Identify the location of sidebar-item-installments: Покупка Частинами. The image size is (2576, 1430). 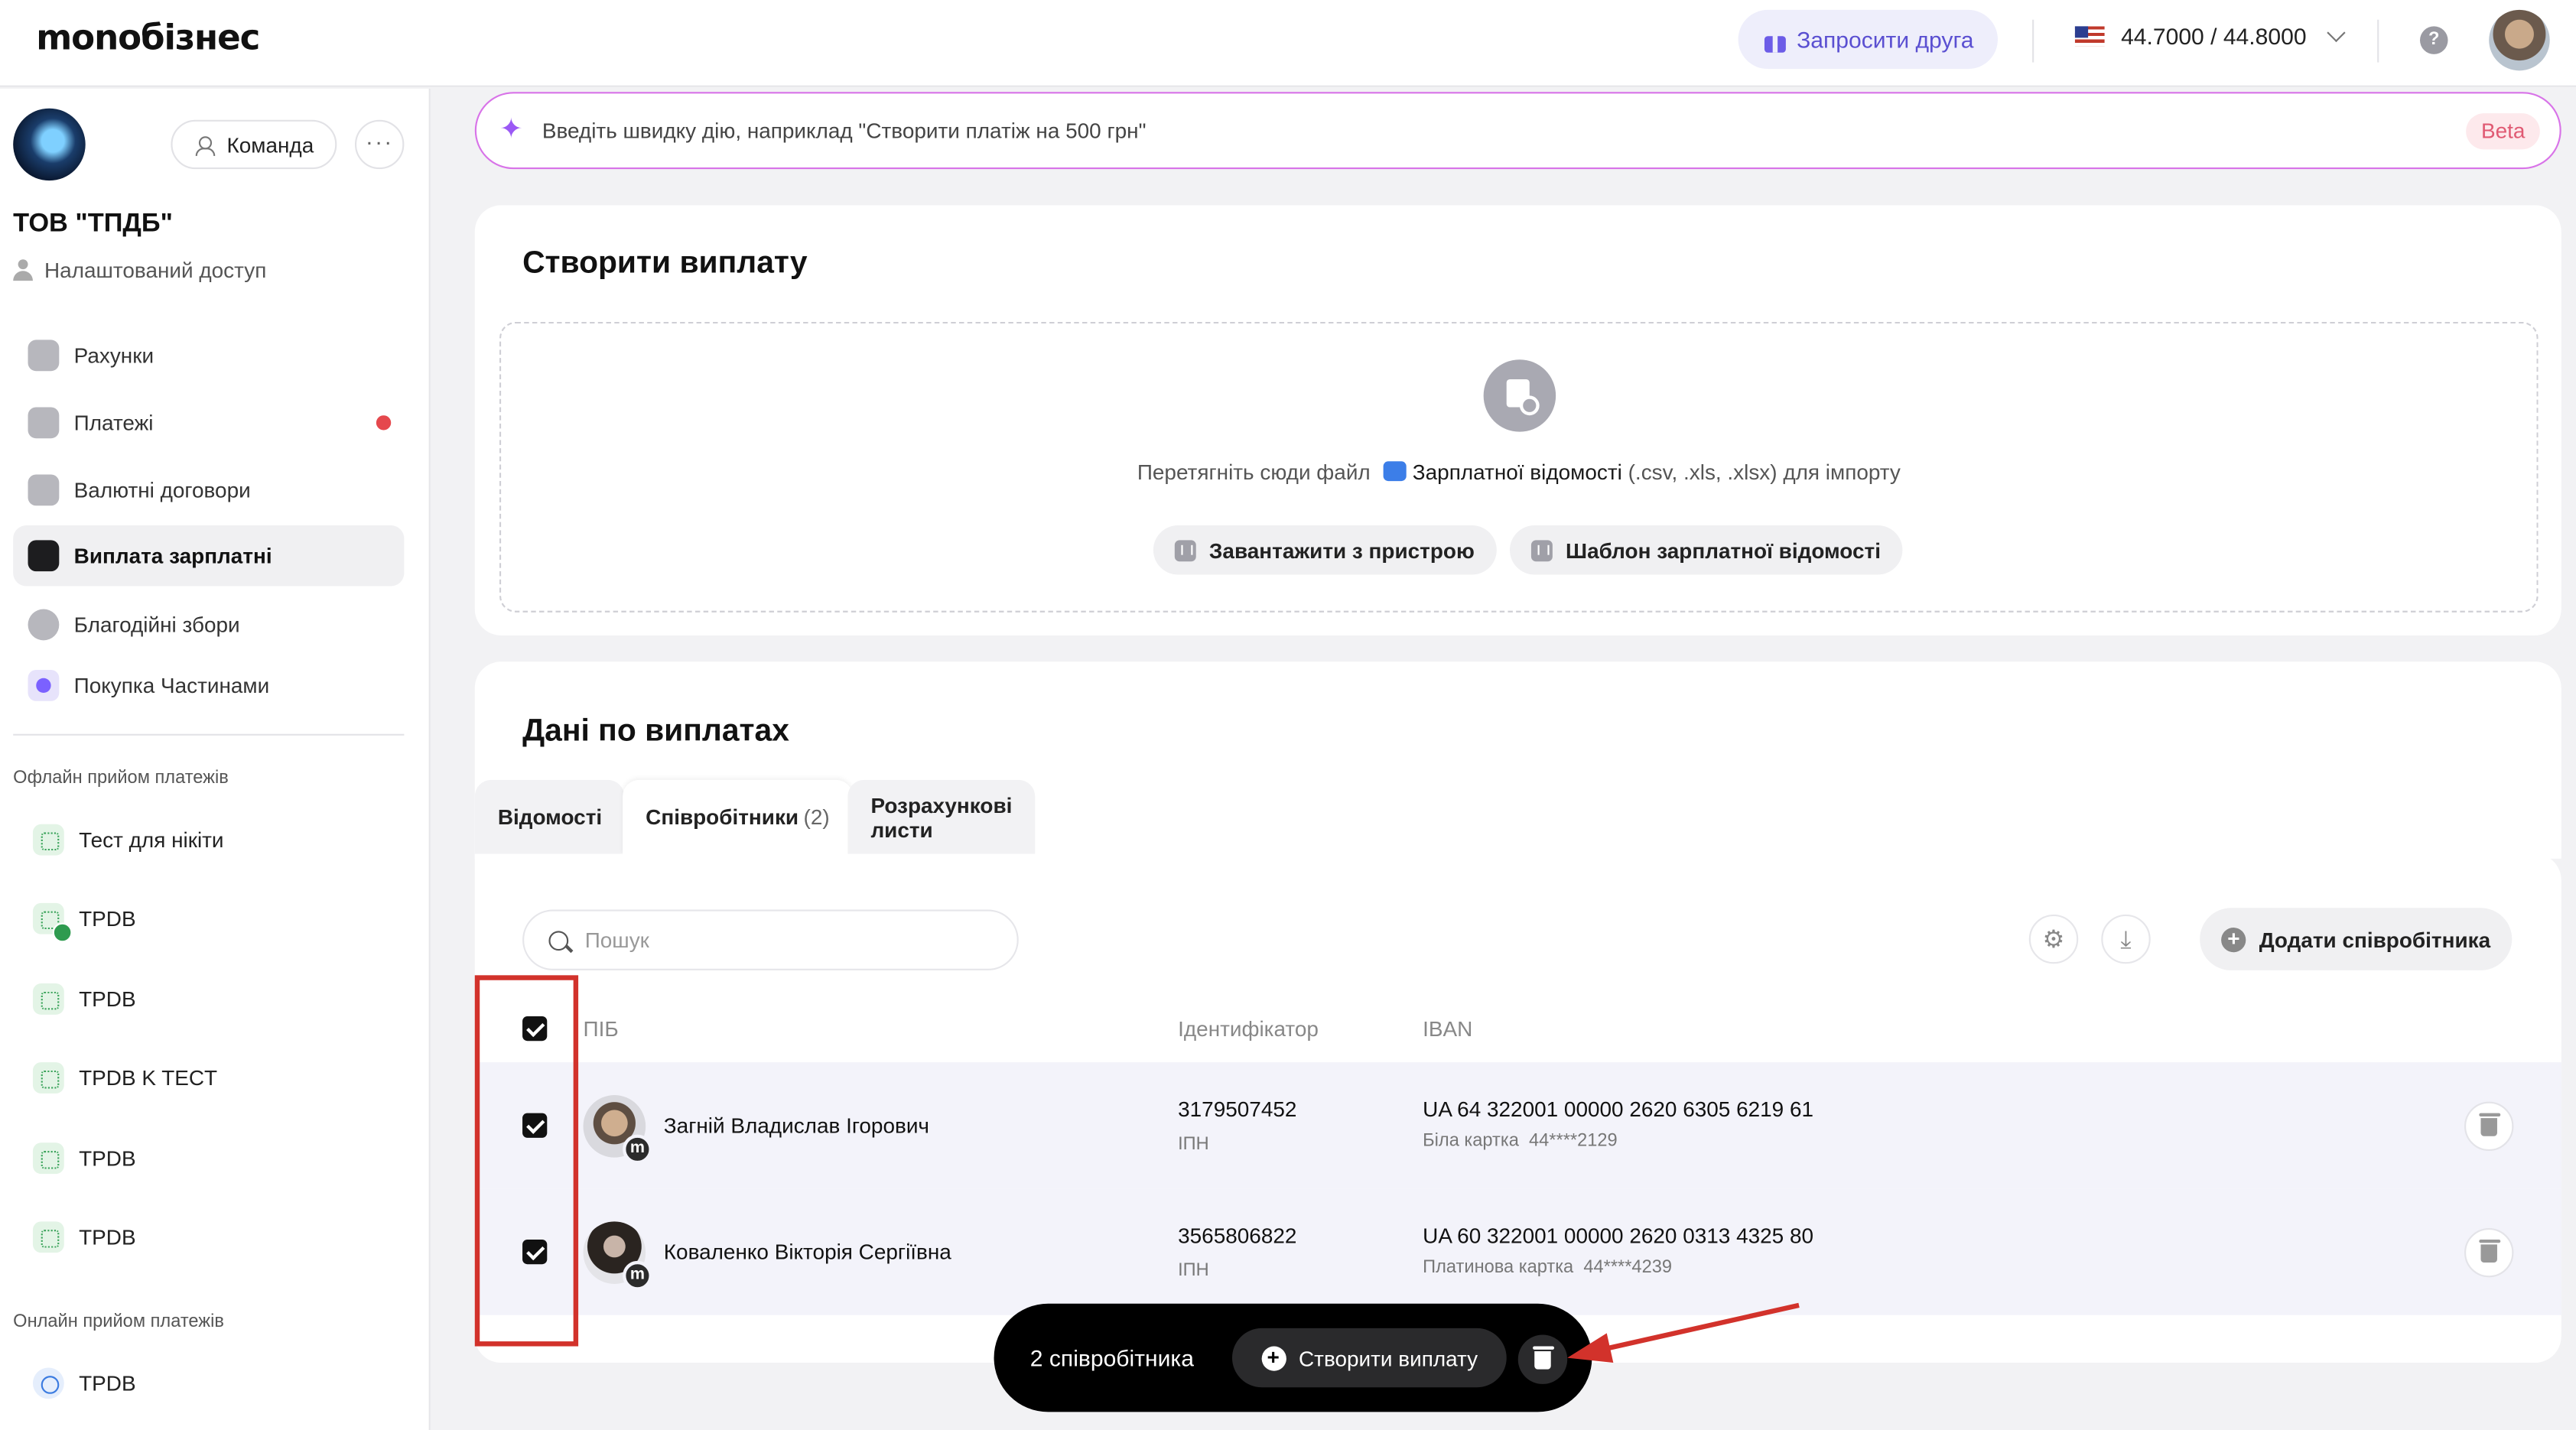
(208, 685).